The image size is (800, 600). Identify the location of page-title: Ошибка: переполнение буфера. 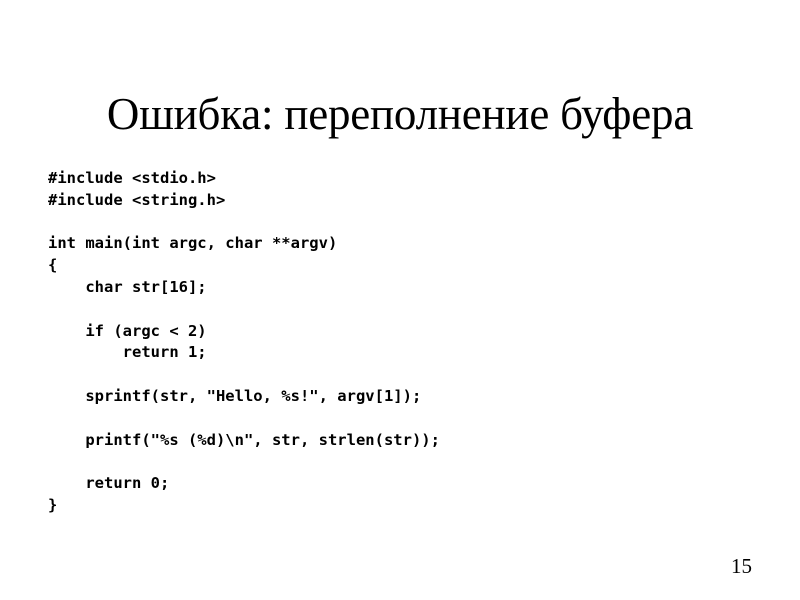
(400, 114).